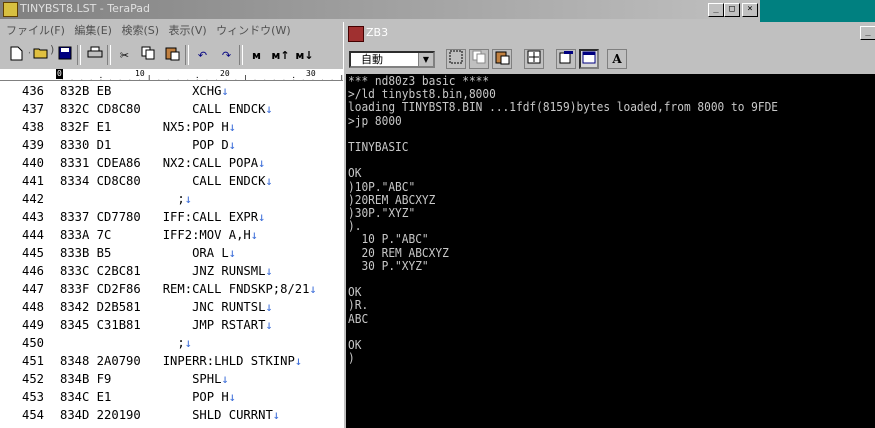  I want to click on find-next-icon: ᴍ↑, so click(280, 55).